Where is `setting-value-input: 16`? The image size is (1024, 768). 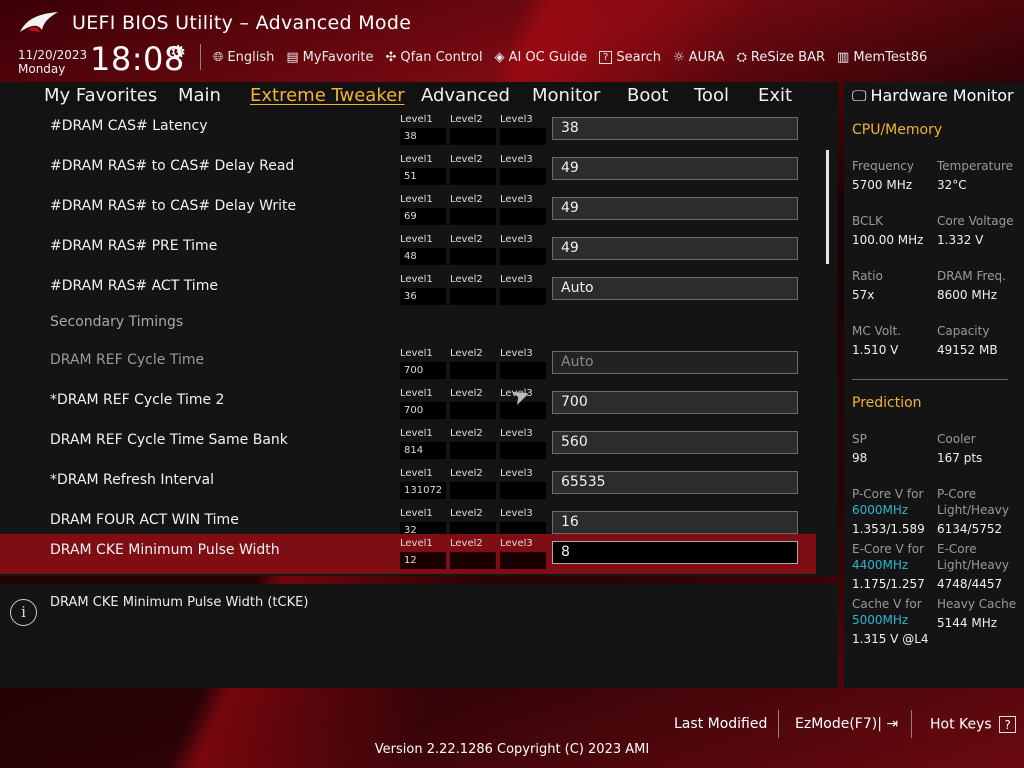 setting-value-input: 16 is located at coordinates (675, 522).